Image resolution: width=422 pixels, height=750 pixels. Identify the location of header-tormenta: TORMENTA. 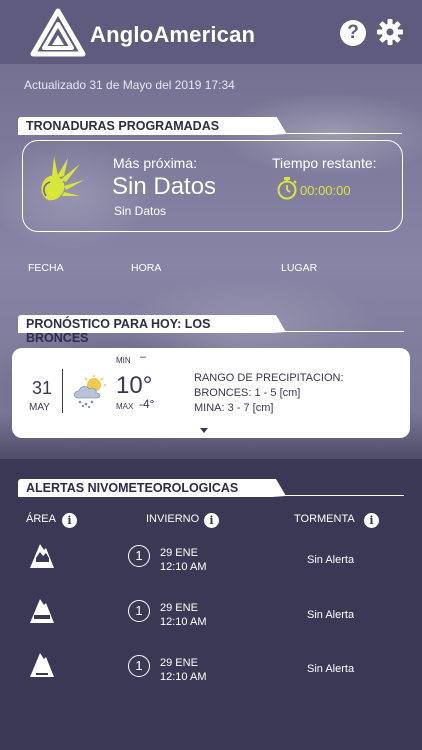
(324, 519).